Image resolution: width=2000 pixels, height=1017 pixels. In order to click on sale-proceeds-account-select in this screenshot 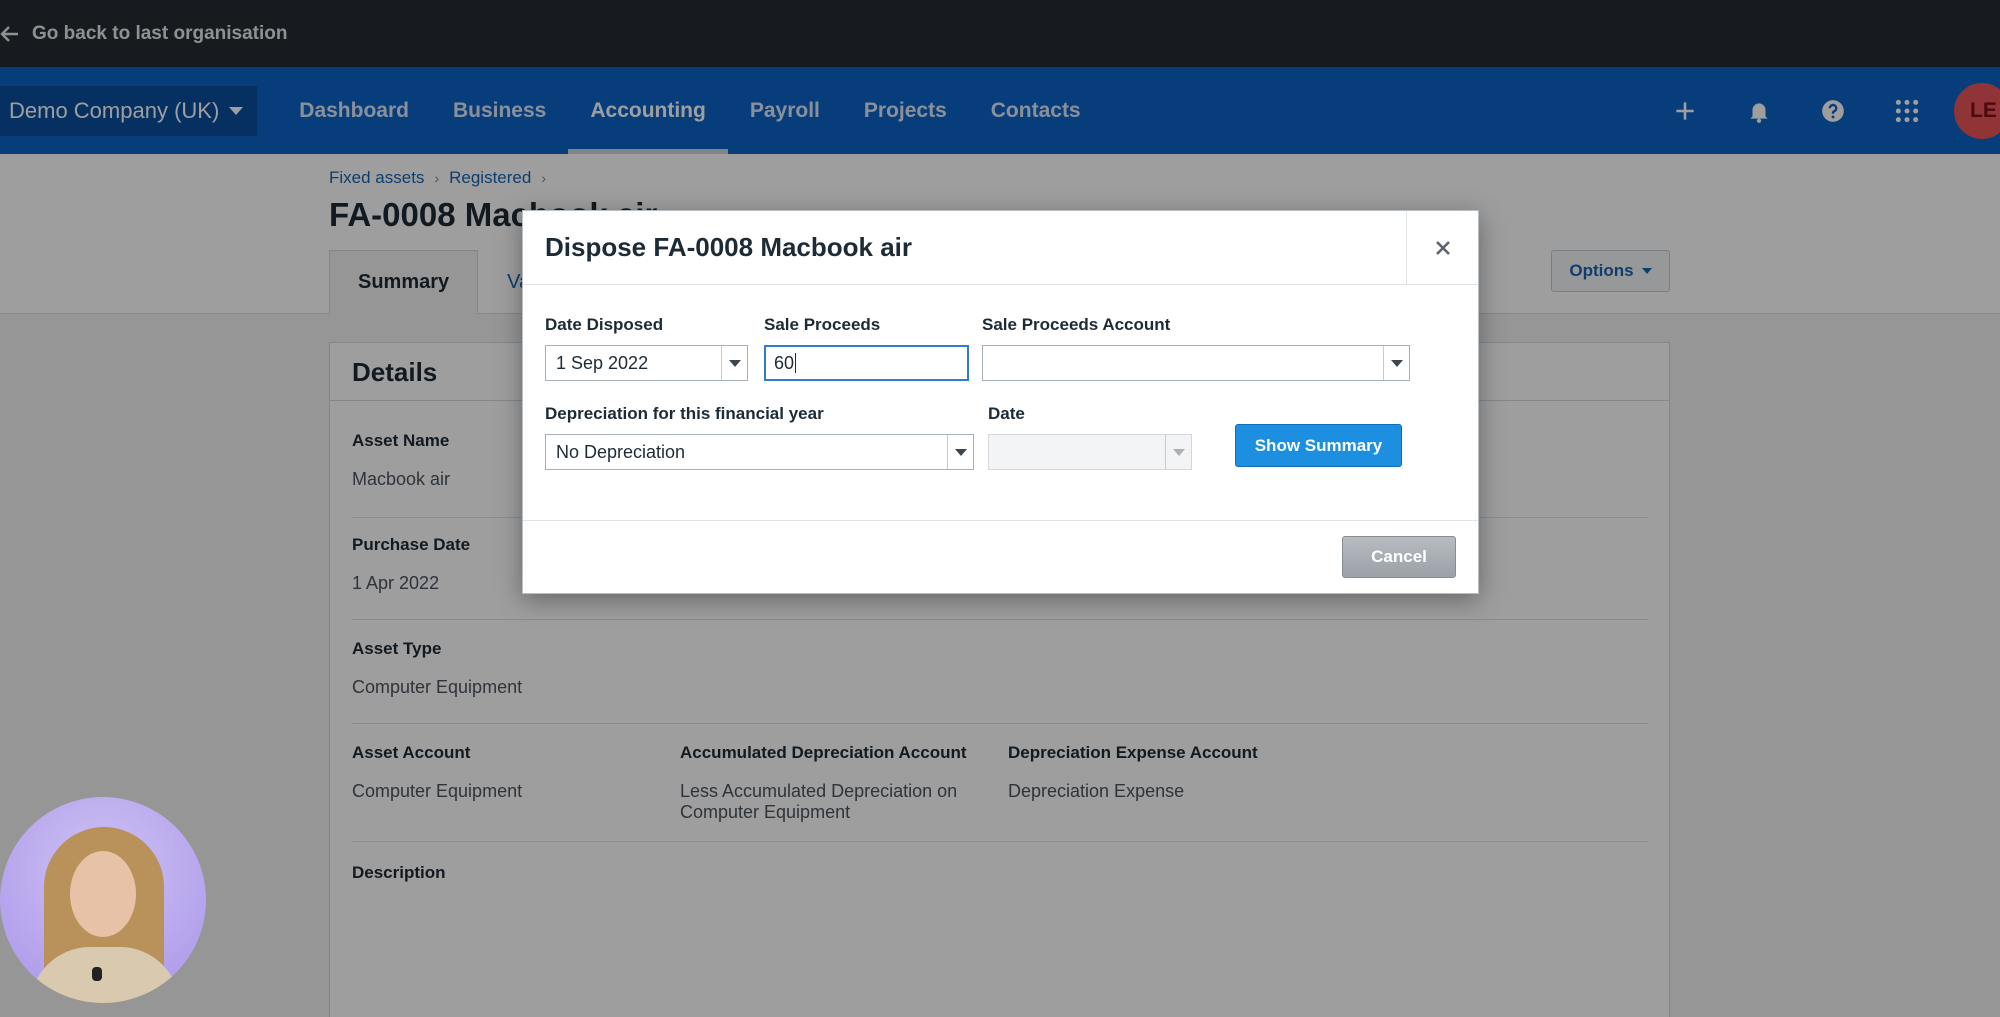, I will do `click(1196, 363)`.